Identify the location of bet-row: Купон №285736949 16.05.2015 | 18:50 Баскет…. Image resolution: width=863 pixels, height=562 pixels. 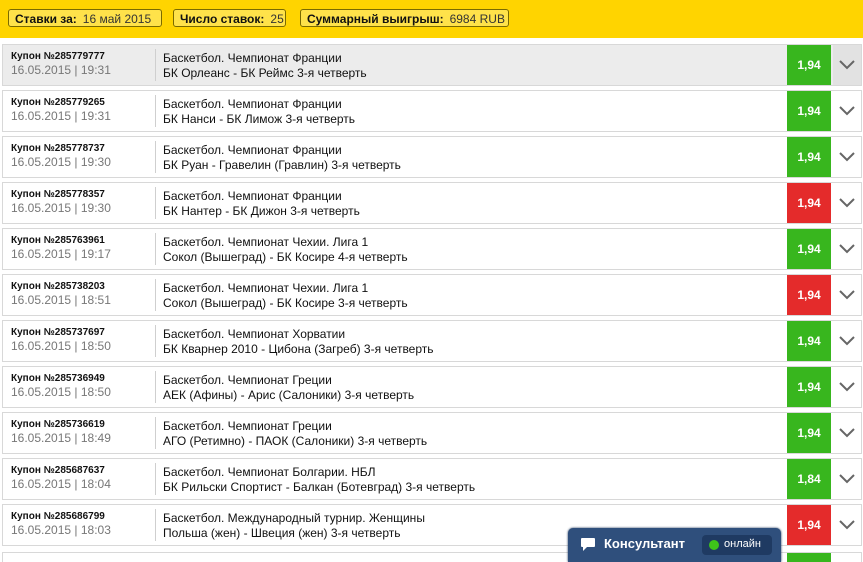
(432, 387).